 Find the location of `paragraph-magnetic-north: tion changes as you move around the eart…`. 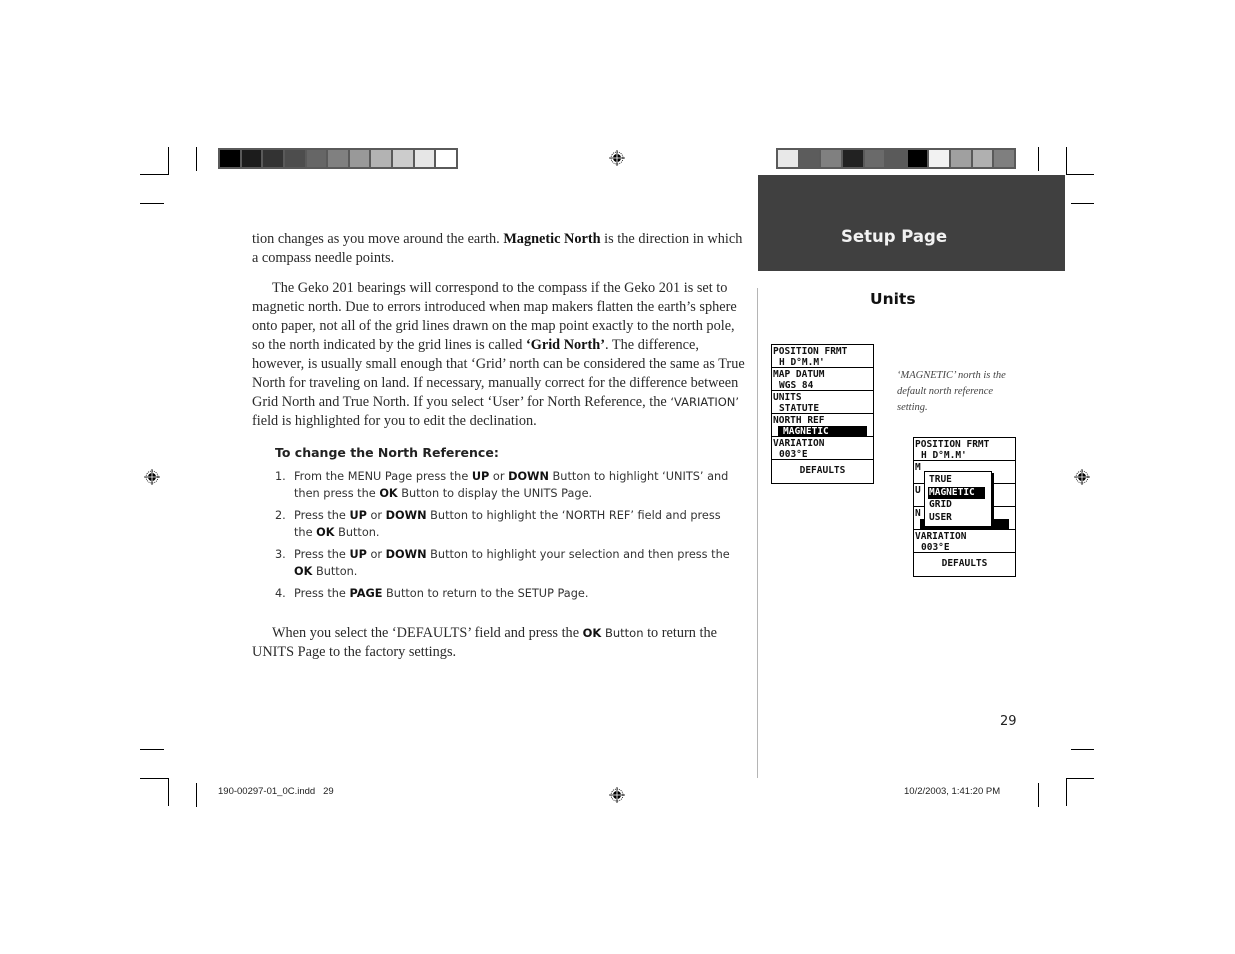

paragraph-magnetic-north: tion changes as you move around the eart… is located at coordinates (497, 248).